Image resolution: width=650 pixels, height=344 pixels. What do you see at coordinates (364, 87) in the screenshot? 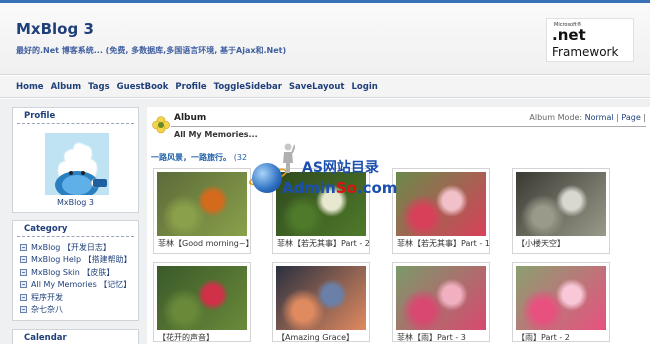
I see `nav-login: Login` at bounding box center [364, 87].